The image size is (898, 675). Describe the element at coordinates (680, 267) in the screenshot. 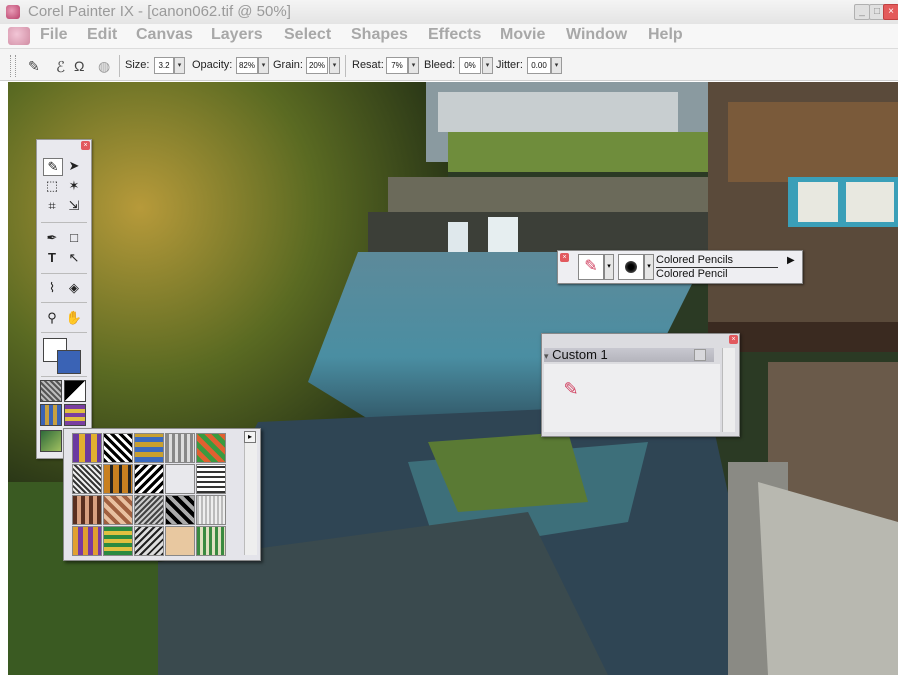

I see `brush-selector-bar: × ✎ ▾ ▾ Colored Pencils Colored Pencil ▶` at that location.